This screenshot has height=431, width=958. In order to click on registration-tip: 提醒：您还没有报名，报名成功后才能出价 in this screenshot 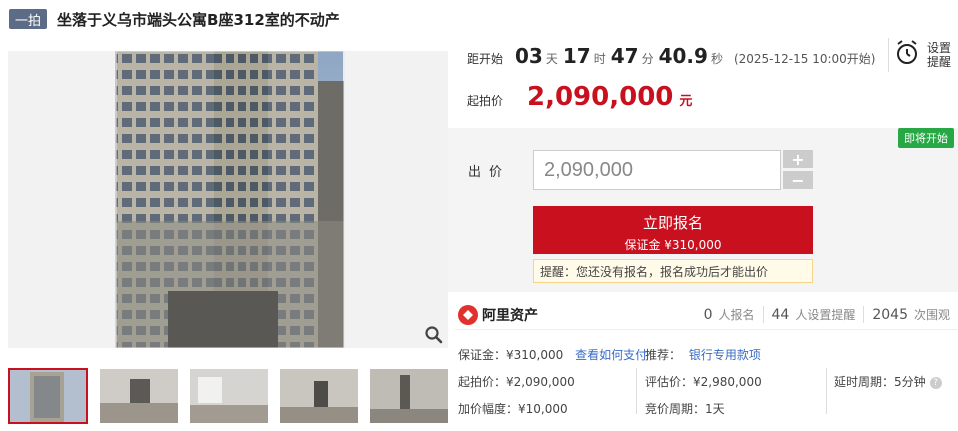, I will do `click(673, 271)`.